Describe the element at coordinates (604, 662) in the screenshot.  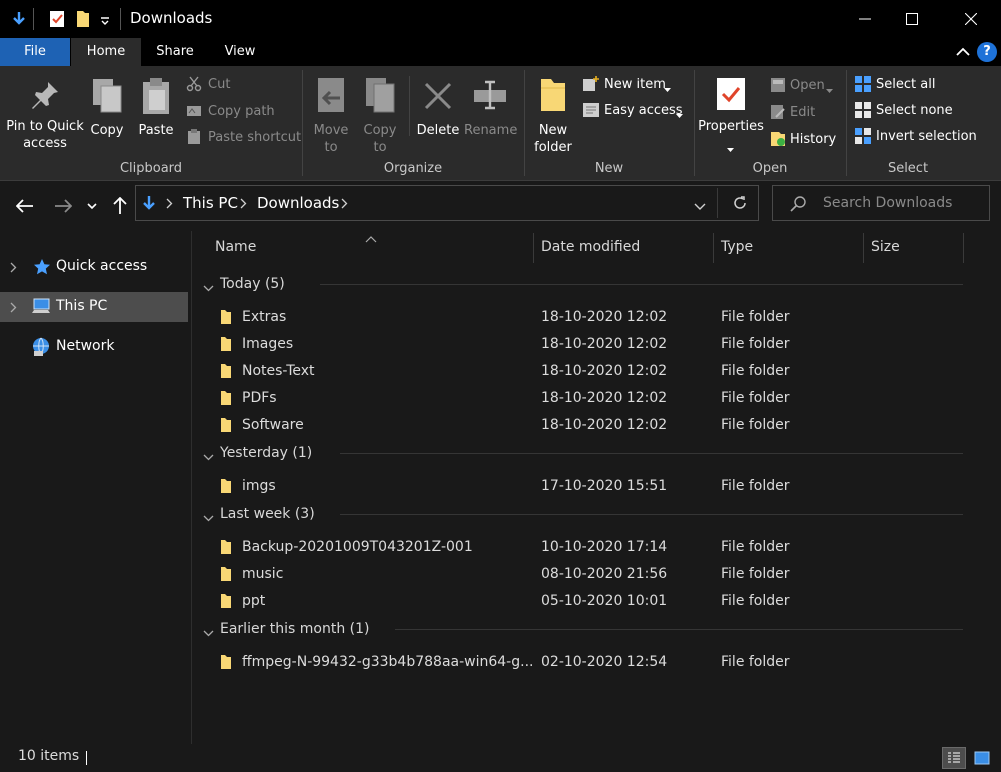
I see `date-modified: 02-10-2020 12:54` at that location.